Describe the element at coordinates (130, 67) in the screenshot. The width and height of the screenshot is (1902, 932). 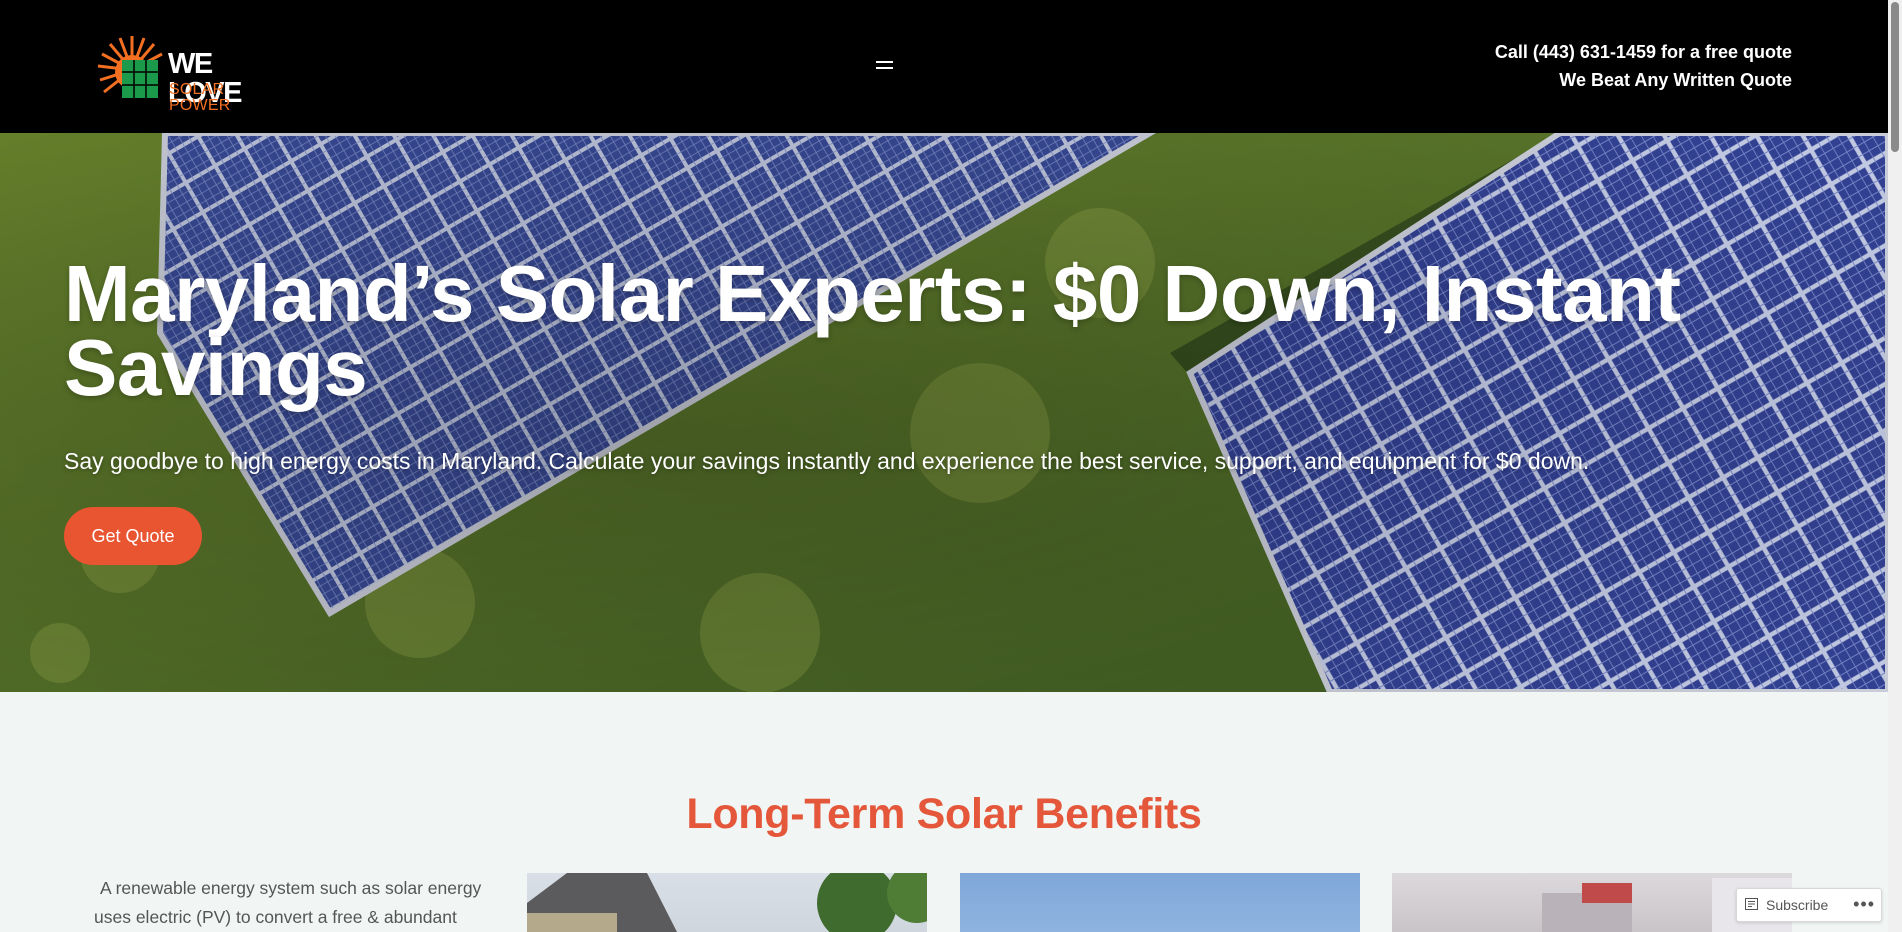
I see `sun-solar-panel-logo-icon` at that location.